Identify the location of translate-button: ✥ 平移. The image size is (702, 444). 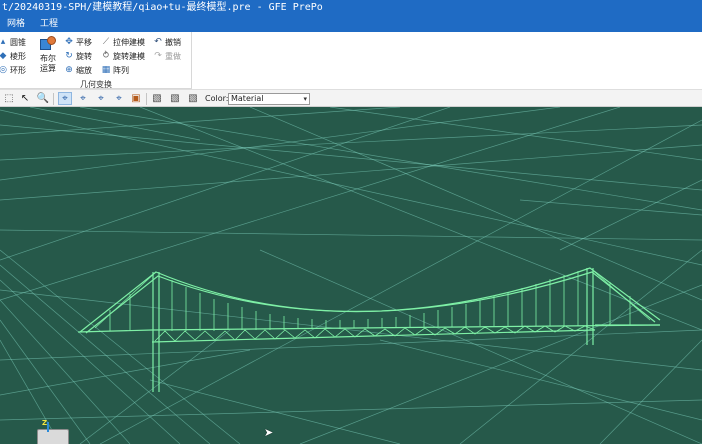
(78, 42).